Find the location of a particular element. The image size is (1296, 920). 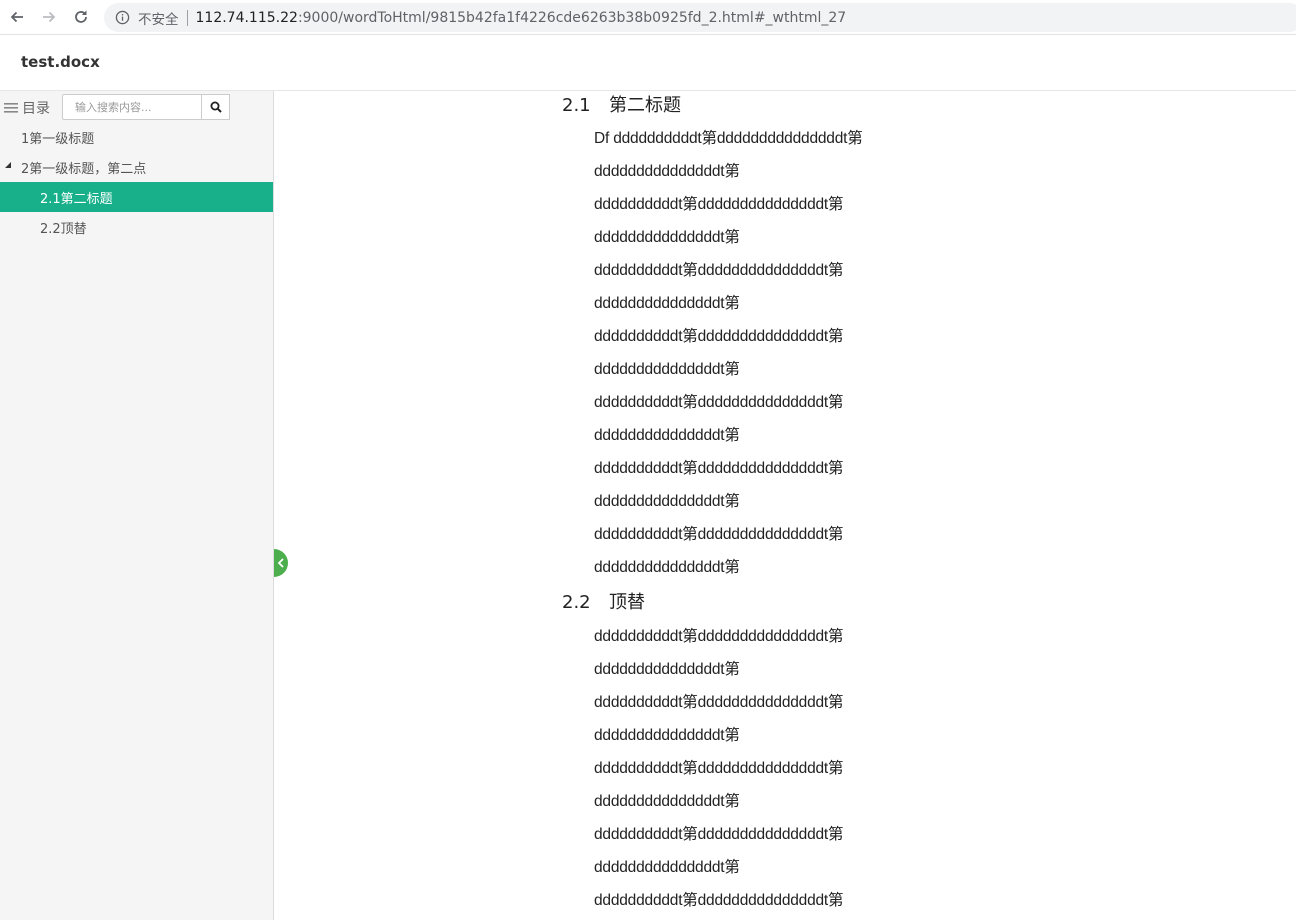

reload-button is located at coordinates (81, 17).